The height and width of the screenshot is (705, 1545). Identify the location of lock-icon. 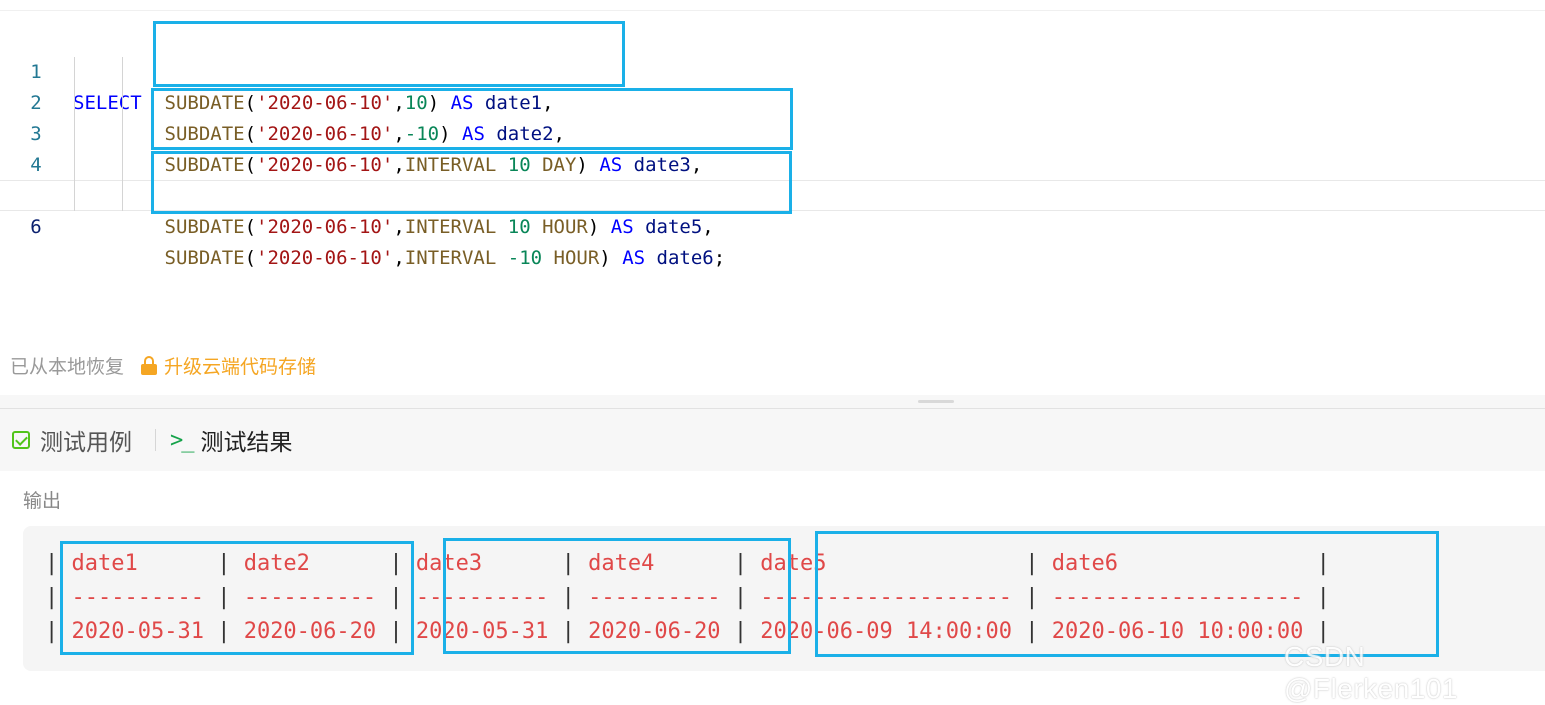
(149, 365).